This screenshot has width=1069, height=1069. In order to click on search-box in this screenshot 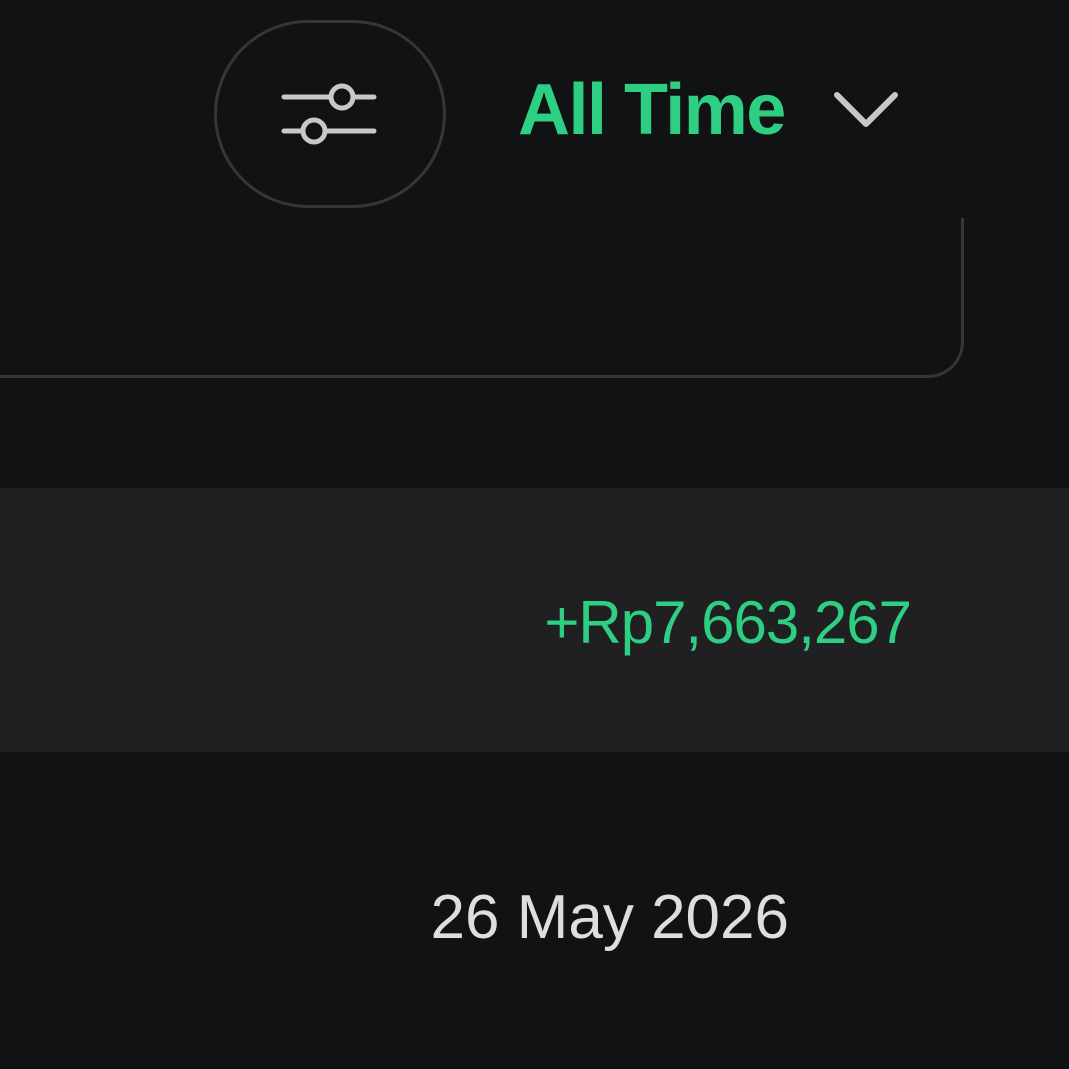, I will do `click(482, 298)`.